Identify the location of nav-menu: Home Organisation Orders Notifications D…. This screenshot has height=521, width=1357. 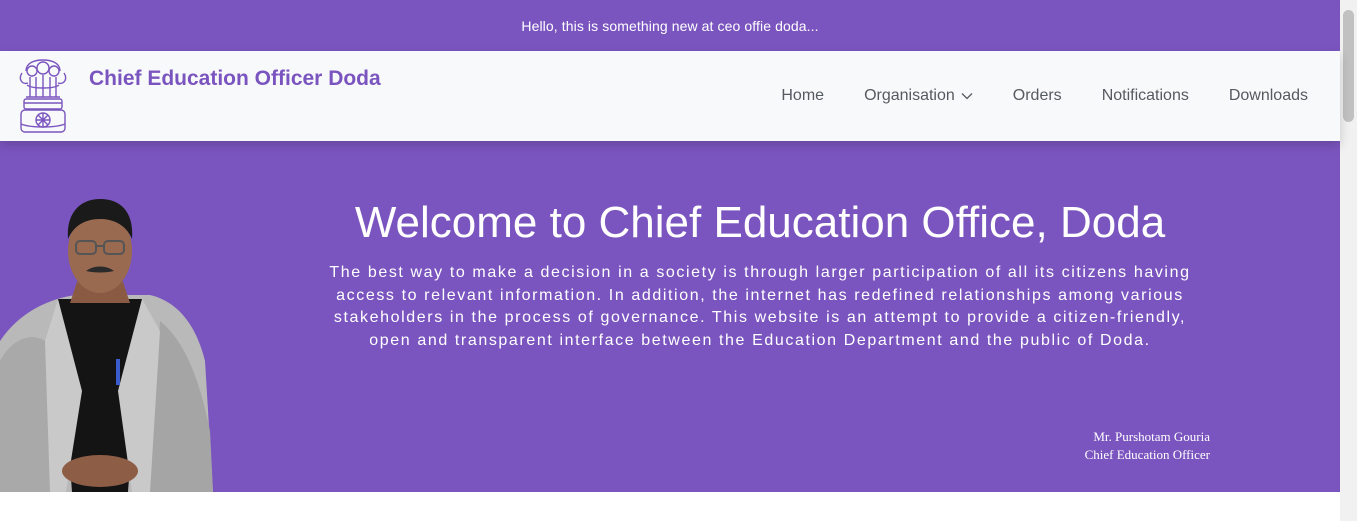
(1024, 96).